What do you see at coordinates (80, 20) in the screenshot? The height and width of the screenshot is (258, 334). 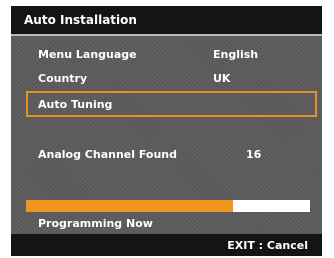 I see `menu-title: Auto Installation` at bounding box center [80, 20].